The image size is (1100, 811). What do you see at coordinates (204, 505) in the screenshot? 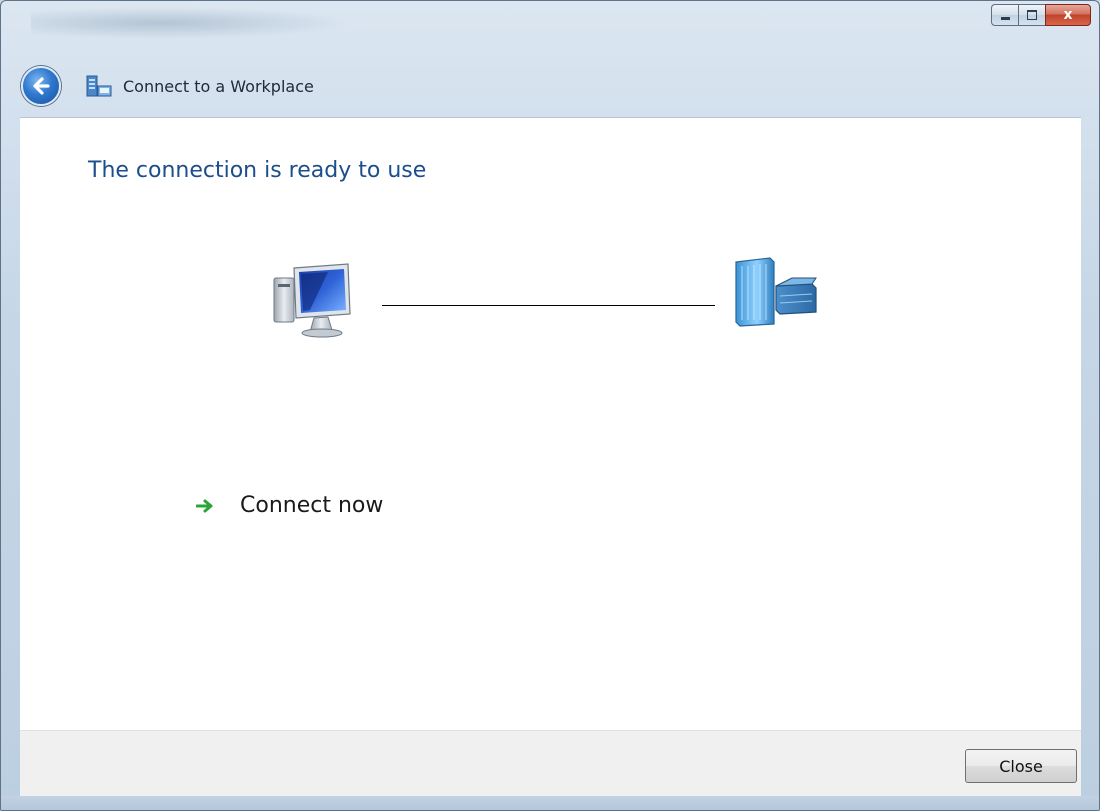
I see `green-arrow-icon` at bounding box center [204, 505].